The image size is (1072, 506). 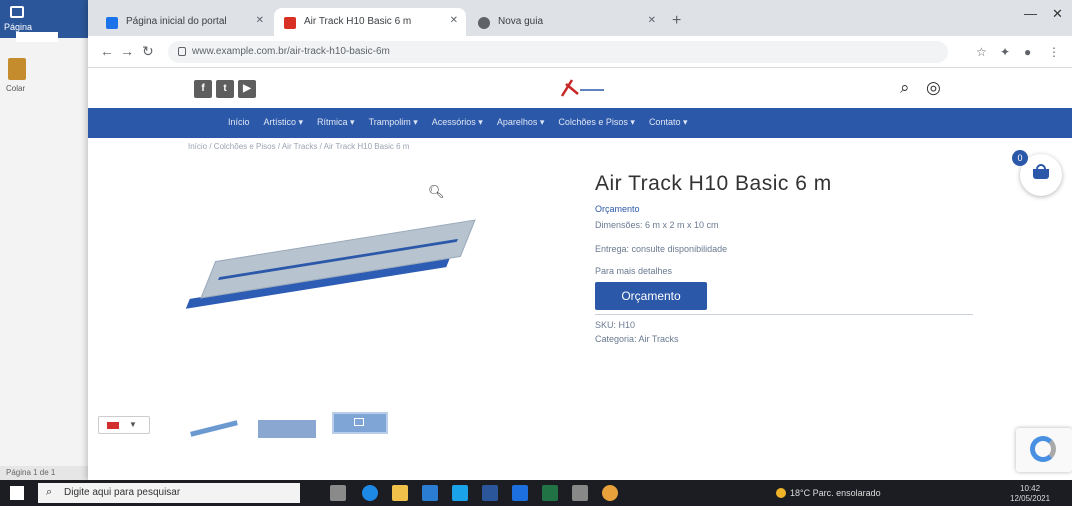 I want to click on cart-count-badge: 0, so click(x=1020, y=158).